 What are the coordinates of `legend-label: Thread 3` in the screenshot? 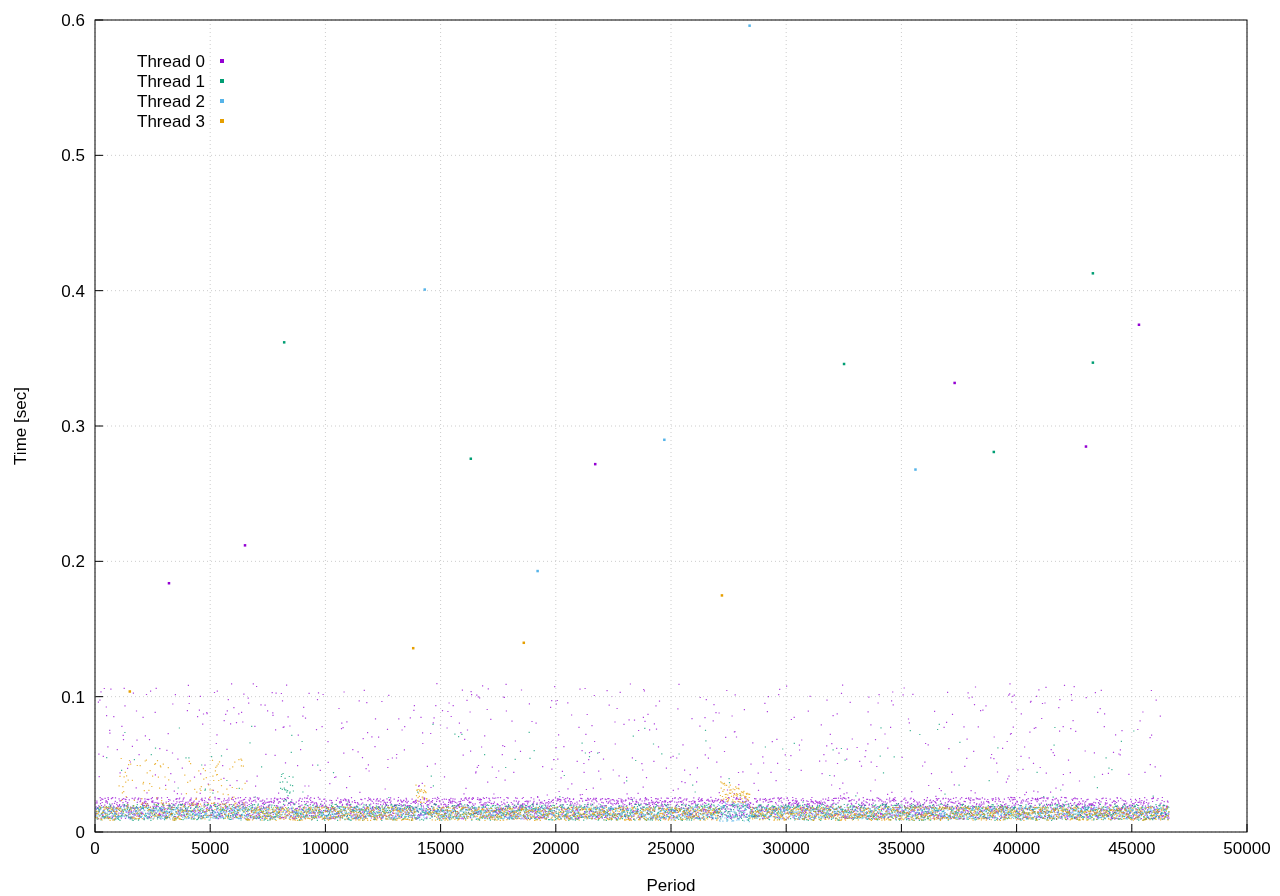 It's located at (171, 121).